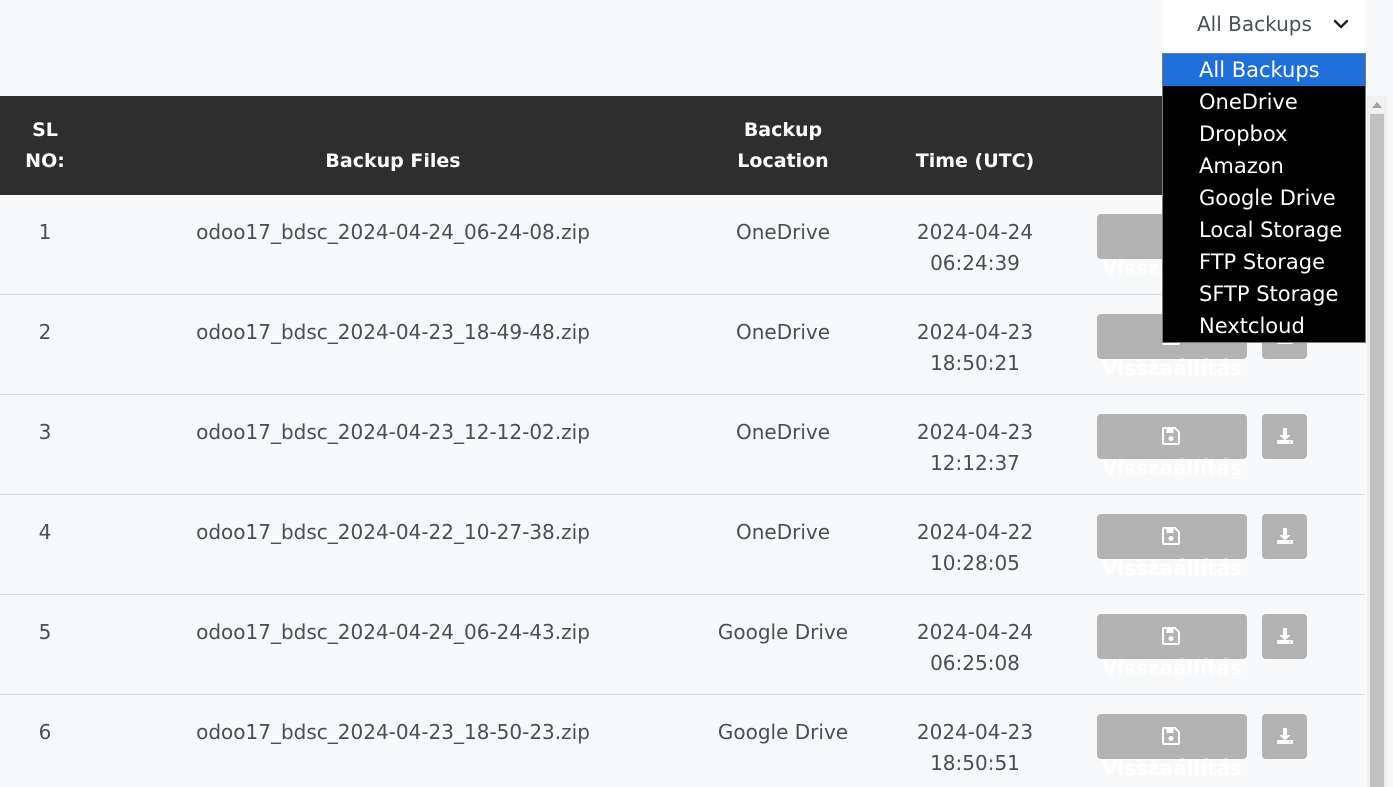  Describe the element at coordinates (975, 663) in the screenshot. I see `cell-time-clock: 06:25:08` at that location.